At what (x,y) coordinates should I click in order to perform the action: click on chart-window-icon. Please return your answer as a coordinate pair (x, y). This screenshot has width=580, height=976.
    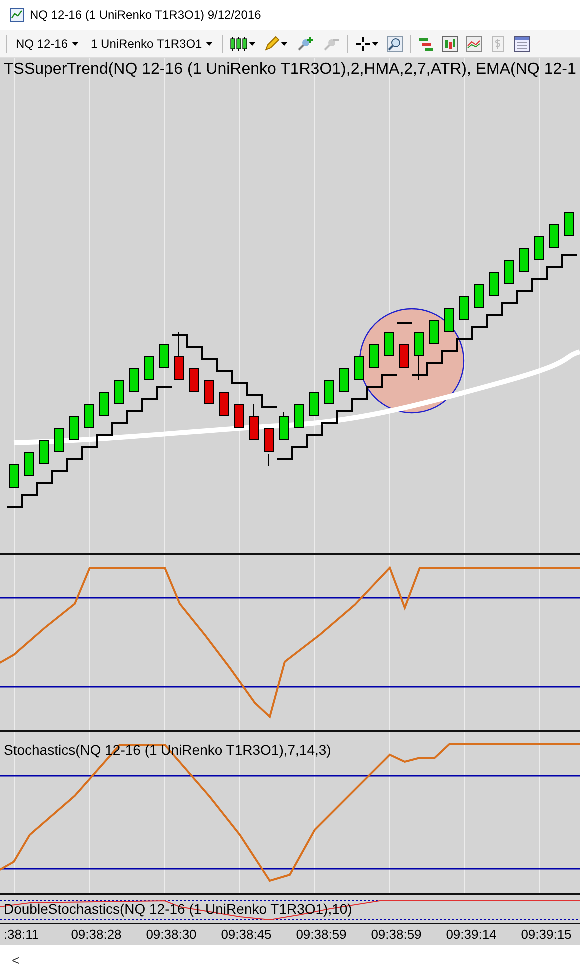
    Looking at the image, I should click on (17, 15).